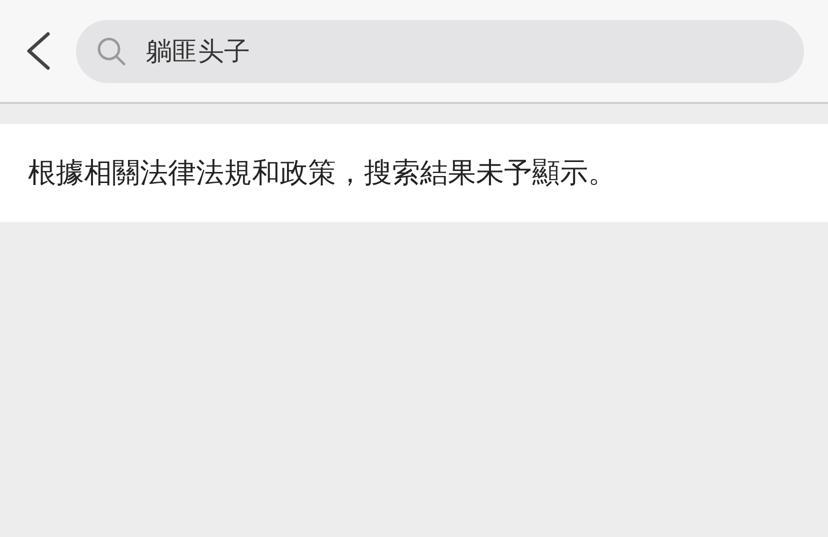  What do you see at coordinates (38, 51) in the screenshot?
I see `back-icon` at bounding box center [38, 51].